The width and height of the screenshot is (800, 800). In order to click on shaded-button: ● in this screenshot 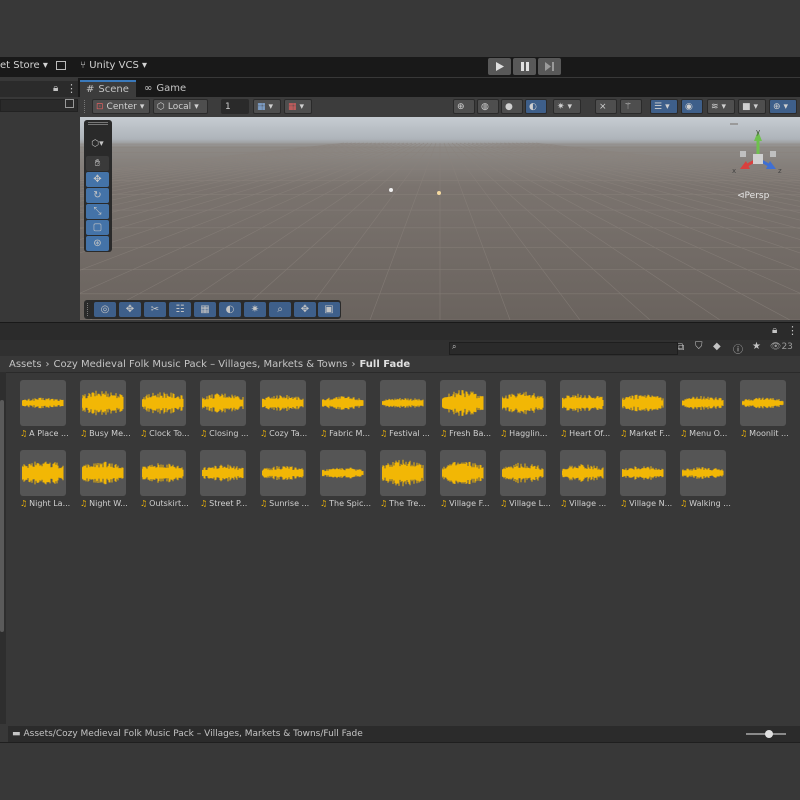, I will do `click(512, 106)`.